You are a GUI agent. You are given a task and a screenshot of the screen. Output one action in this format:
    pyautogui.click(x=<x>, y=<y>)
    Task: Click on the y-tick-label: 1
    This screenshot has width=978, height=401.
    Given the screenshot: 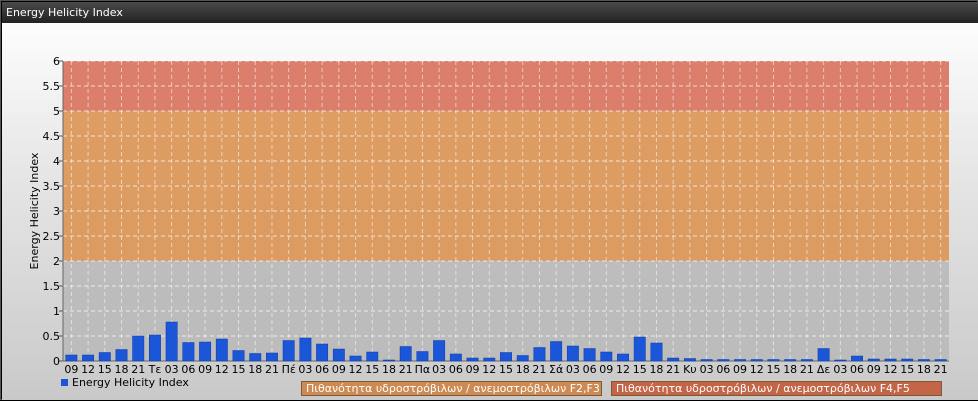 What is the action you would take?
    pyautogui.click(x=56, y=311)
    